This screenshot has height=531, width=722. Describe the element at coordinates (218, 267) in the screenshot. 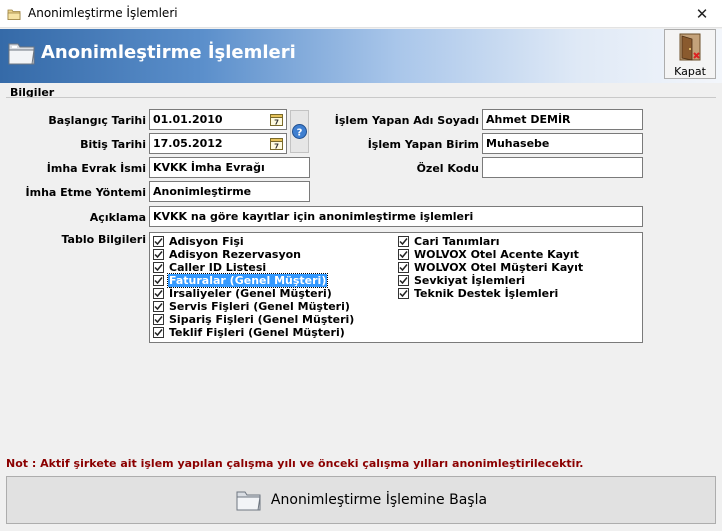

I see `table-item-label: Caller ID Listesi` at that location.